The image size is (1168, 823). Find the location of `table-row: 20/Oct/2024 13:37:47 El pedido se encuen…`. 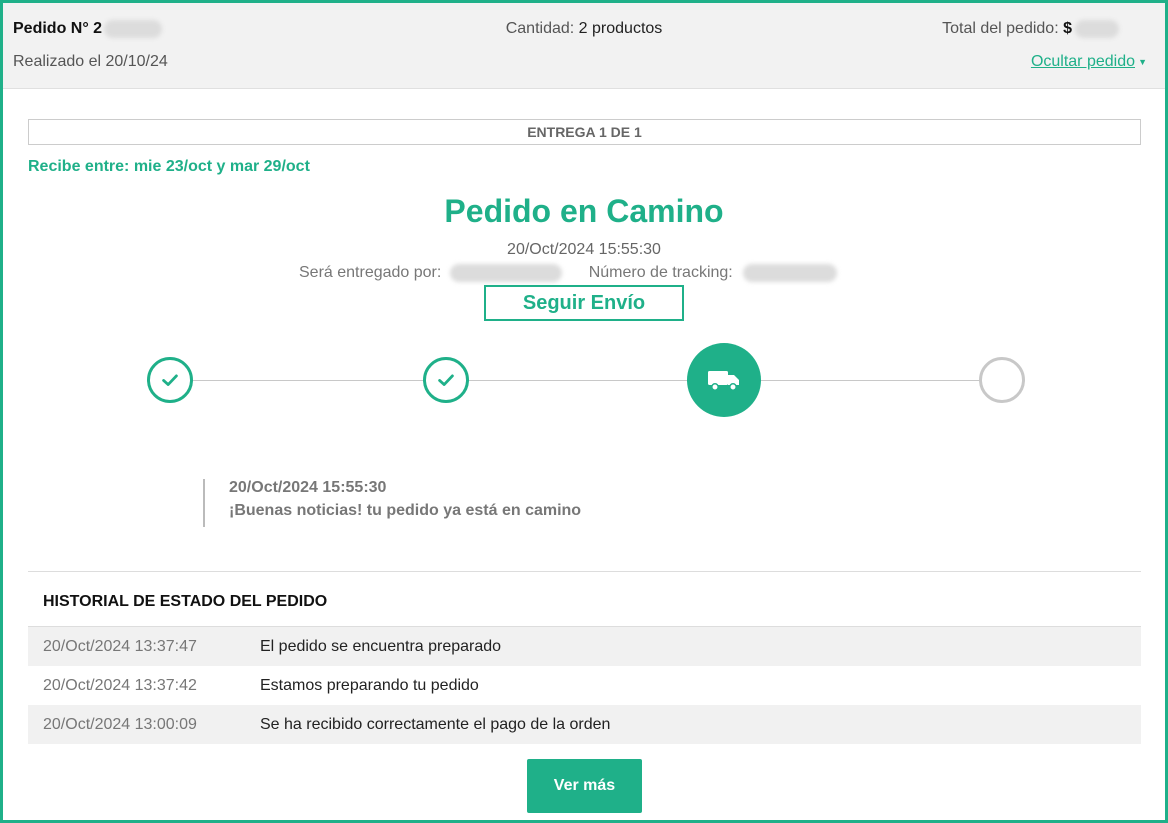

table-row: 20/Oct/2024 13:37:47 El pedido se encuen… is located at coordinates (584, 646).